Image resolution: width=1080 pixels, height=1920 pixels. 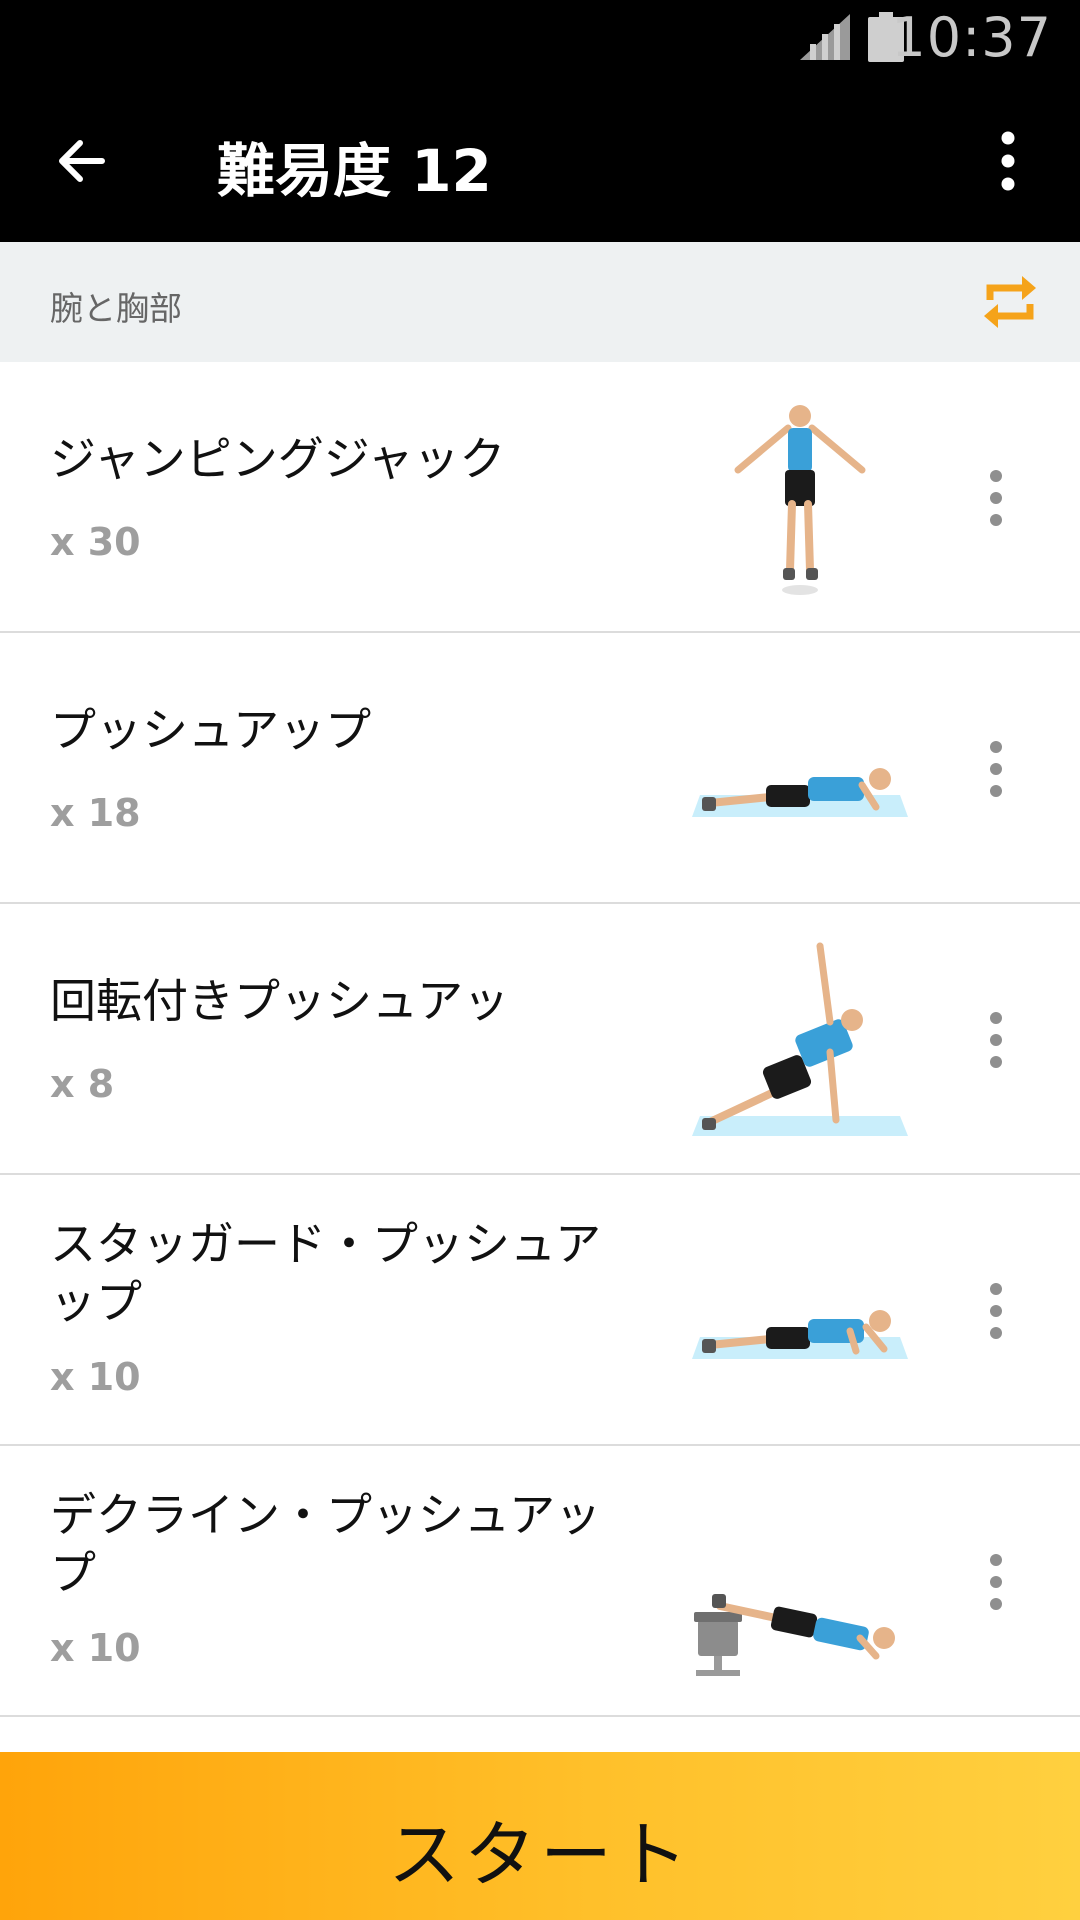 What do you see at coordinates (116, 308) in the screenshot?
I see `section-title: 腕と胸部` at bounding box center [116, 308].